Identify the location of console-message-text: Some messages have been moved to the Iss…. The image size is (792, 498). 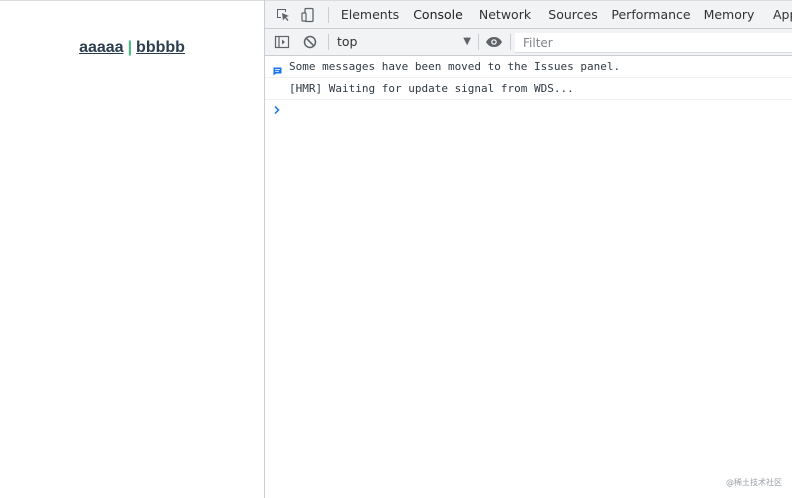
(455, 66).